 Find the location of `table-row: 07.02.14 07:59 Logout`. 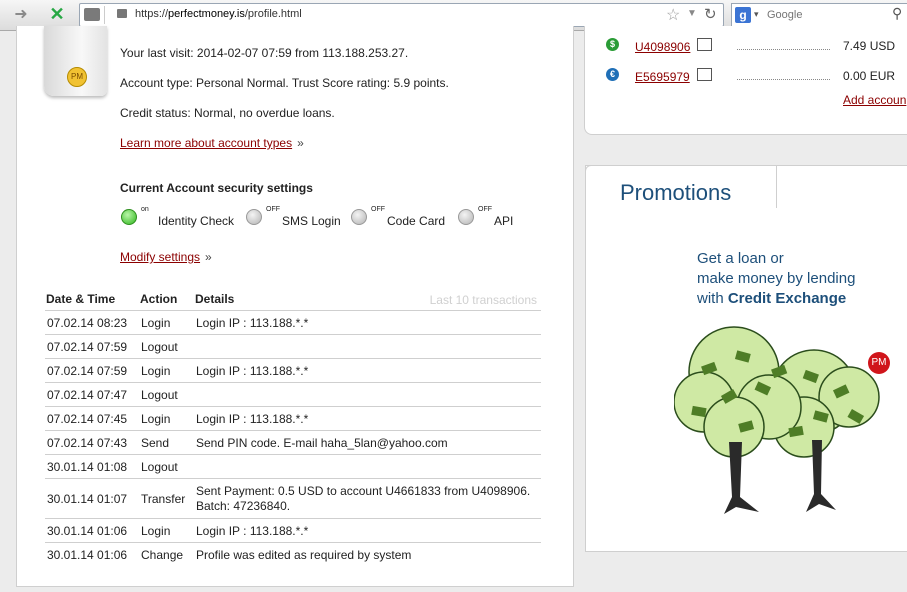

table-row: 07.02.14 07:59 Logout is located at coordinates (293, 347).